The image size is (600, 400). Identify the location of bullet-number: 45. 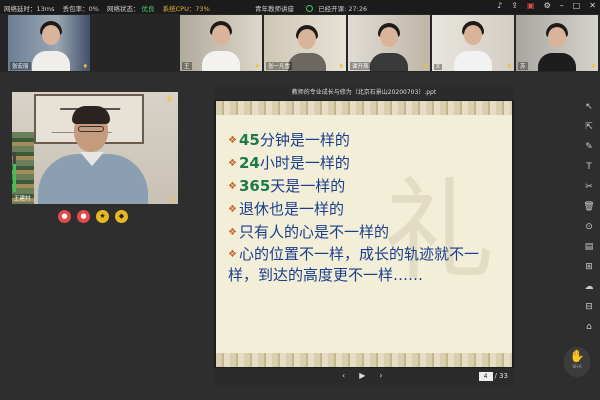
(249, 140).